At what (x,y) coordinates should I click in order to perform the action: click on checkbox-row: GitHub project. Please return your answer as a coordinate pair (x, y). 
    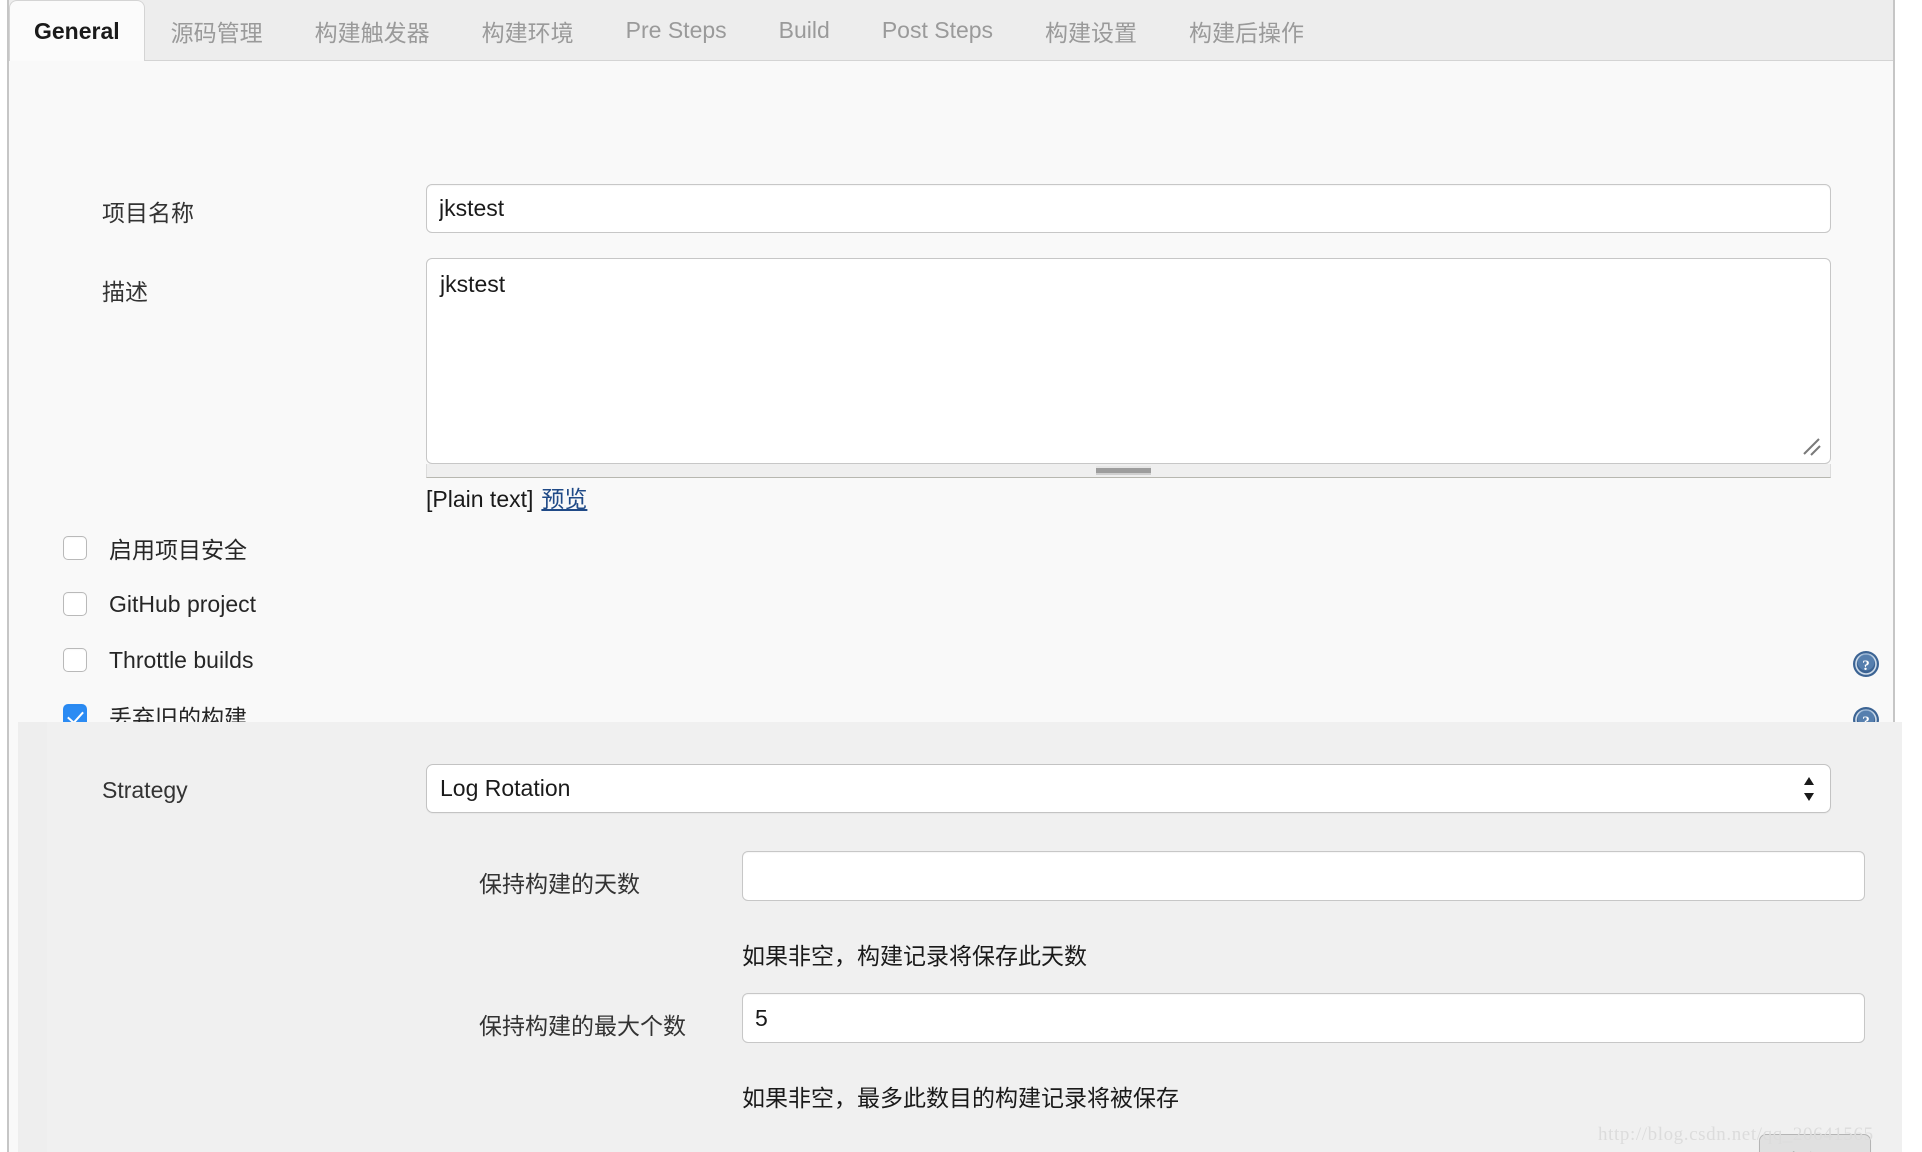
    Looking at the image, I should click on (960, 604).